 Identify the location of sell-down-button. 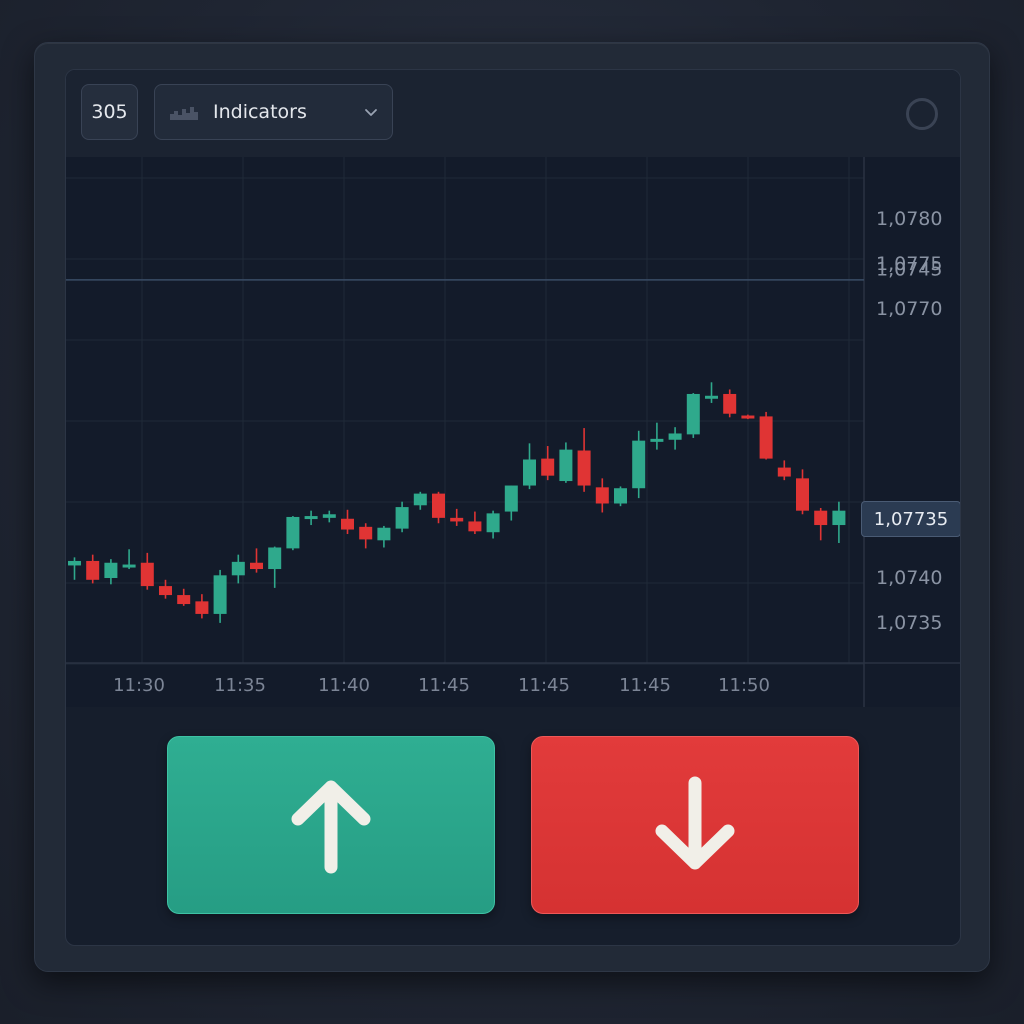
(695, 825).